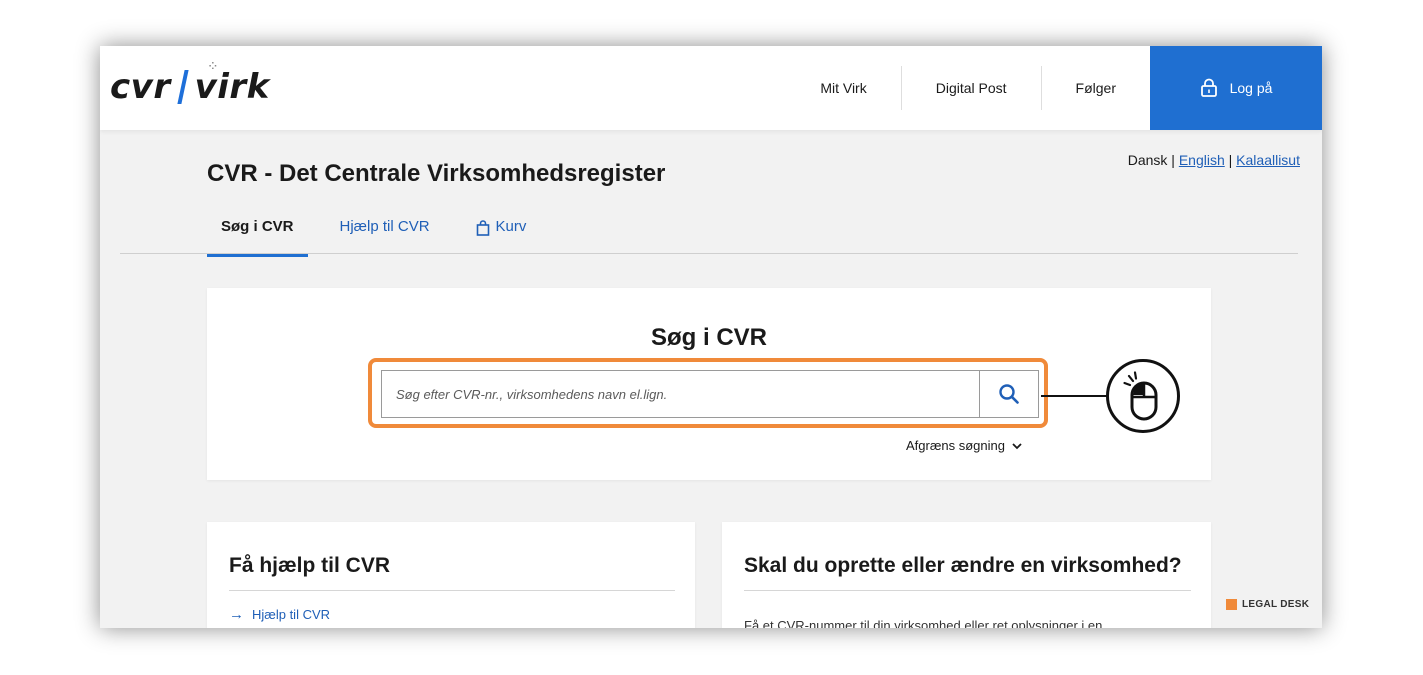 The image size is (1423, 675). Describe the element at coordinates (257, 226) in the screenshot. I see `tab-label: Søg i CVR` at that location.